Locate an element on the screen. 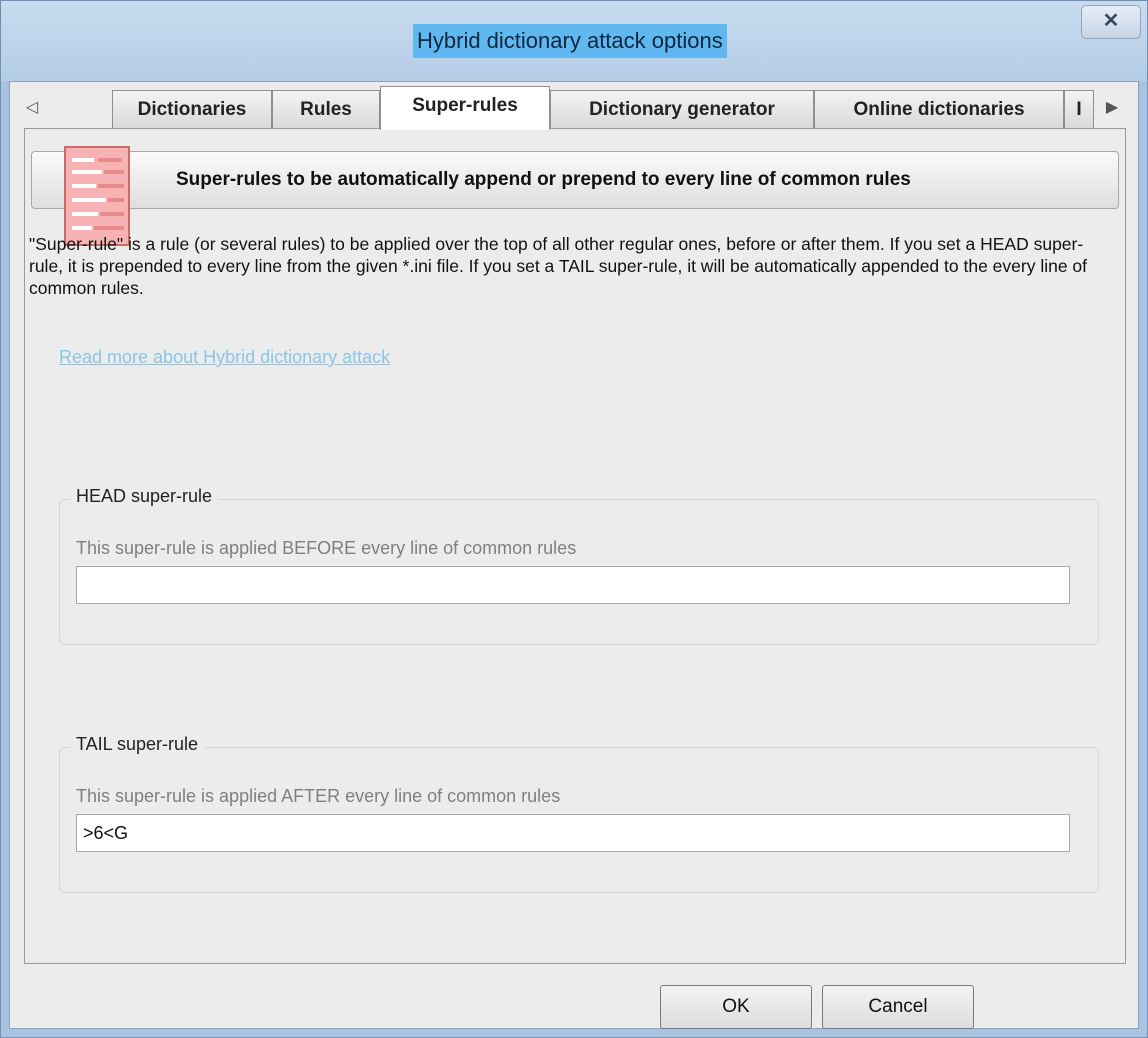 The width and height of the screenshot is (1148, 1038). tail-group-title: TAIL super-rule is located at coordinates (137, 744).